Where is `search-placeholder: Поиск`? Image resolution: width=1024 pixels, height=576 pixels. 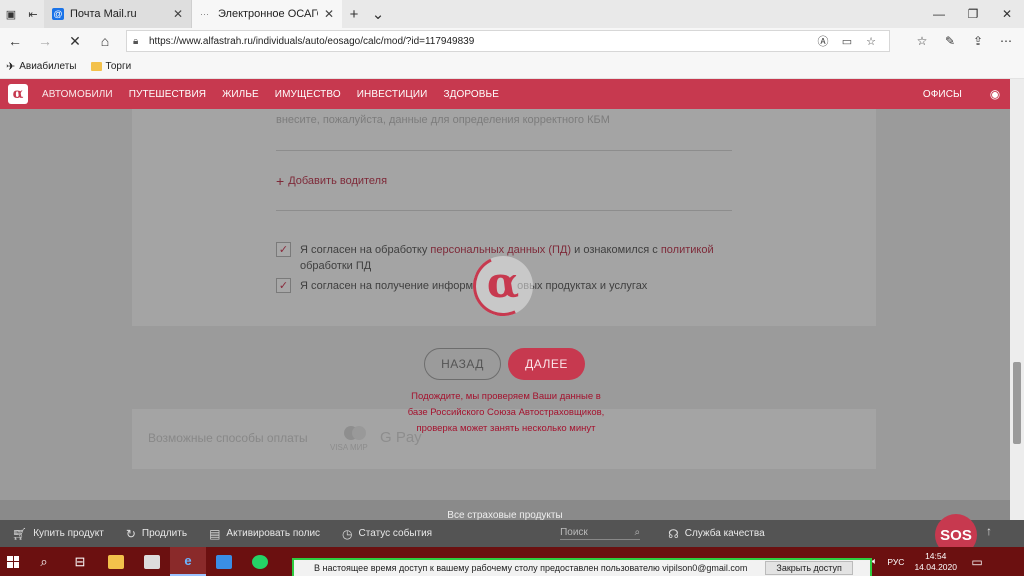
search-placeholder: Поиск is located at coordinates (574, 532).